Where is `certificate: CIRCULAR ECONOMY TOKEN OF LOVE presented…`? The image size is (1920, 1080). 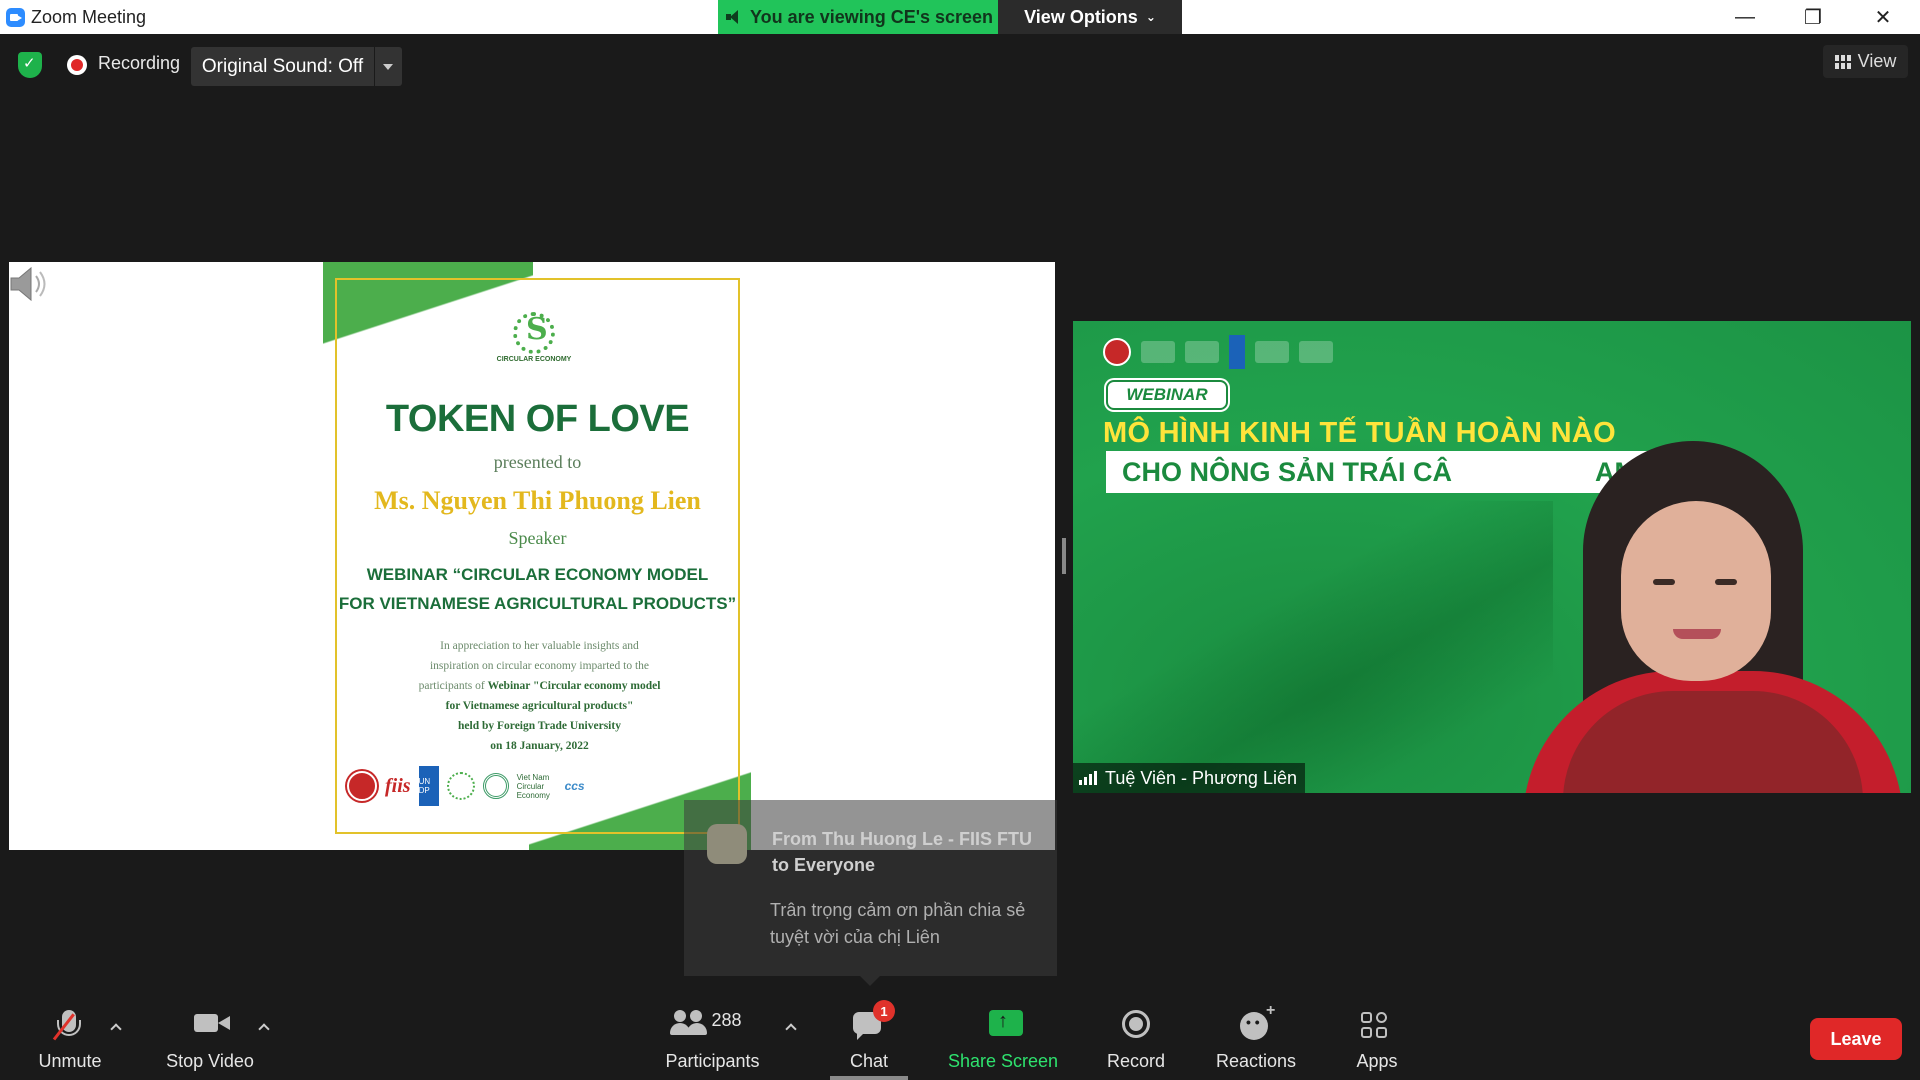 certificate: CIRCULAR ECONOMY TOKEN OF LOVE presented… is located at coordinates (537, 556).